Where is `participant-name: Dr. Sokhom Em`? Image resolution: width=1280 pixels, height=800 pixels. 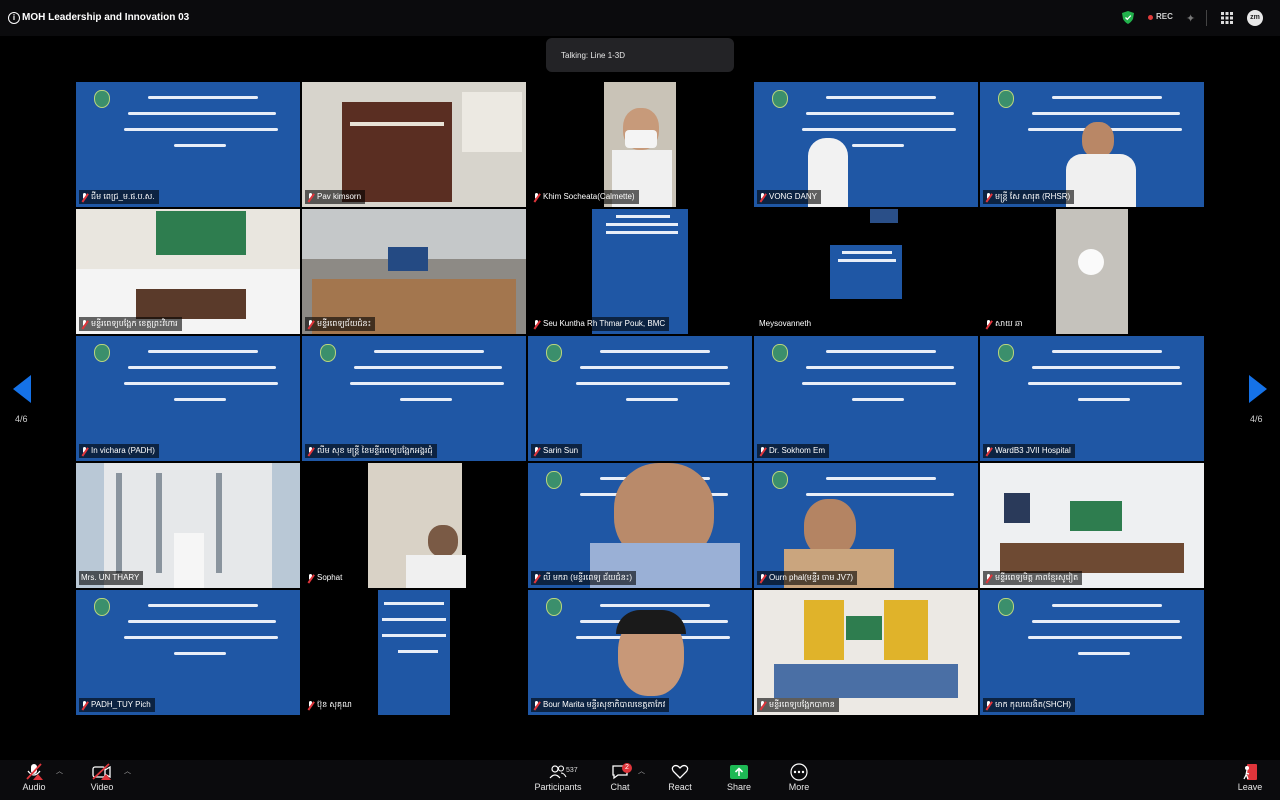 participant-name: Dr. Sokhom Em is located at coordinates (793, 451).